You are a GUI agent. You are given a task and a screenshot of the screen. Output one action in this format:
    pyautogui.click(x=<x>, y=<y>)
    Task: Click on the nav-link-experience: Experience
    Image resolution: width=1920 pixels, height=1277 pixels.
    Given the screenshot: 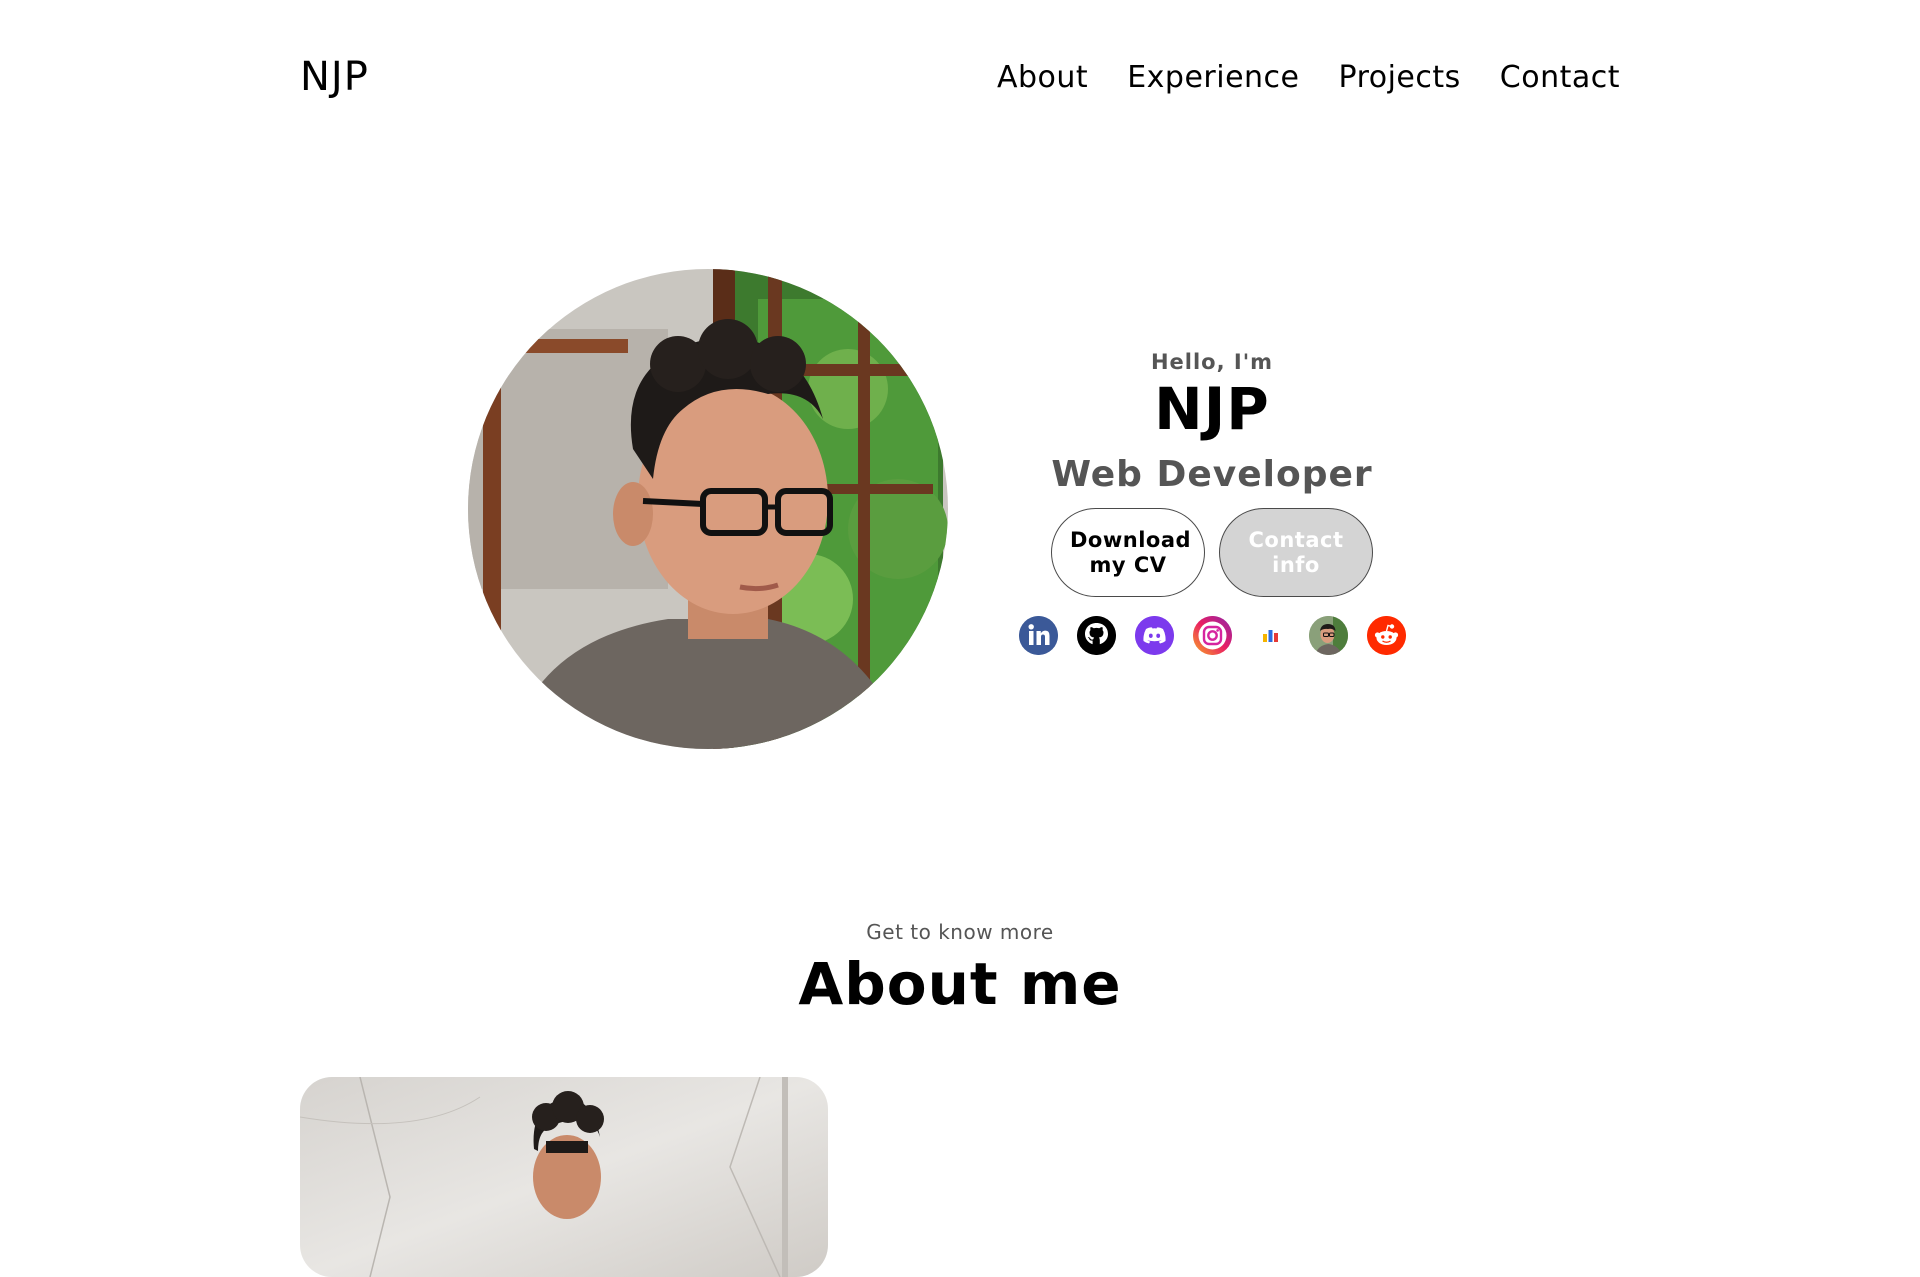 What is the action you would take?
    pyautogui.click(x=1213, y=77)
    